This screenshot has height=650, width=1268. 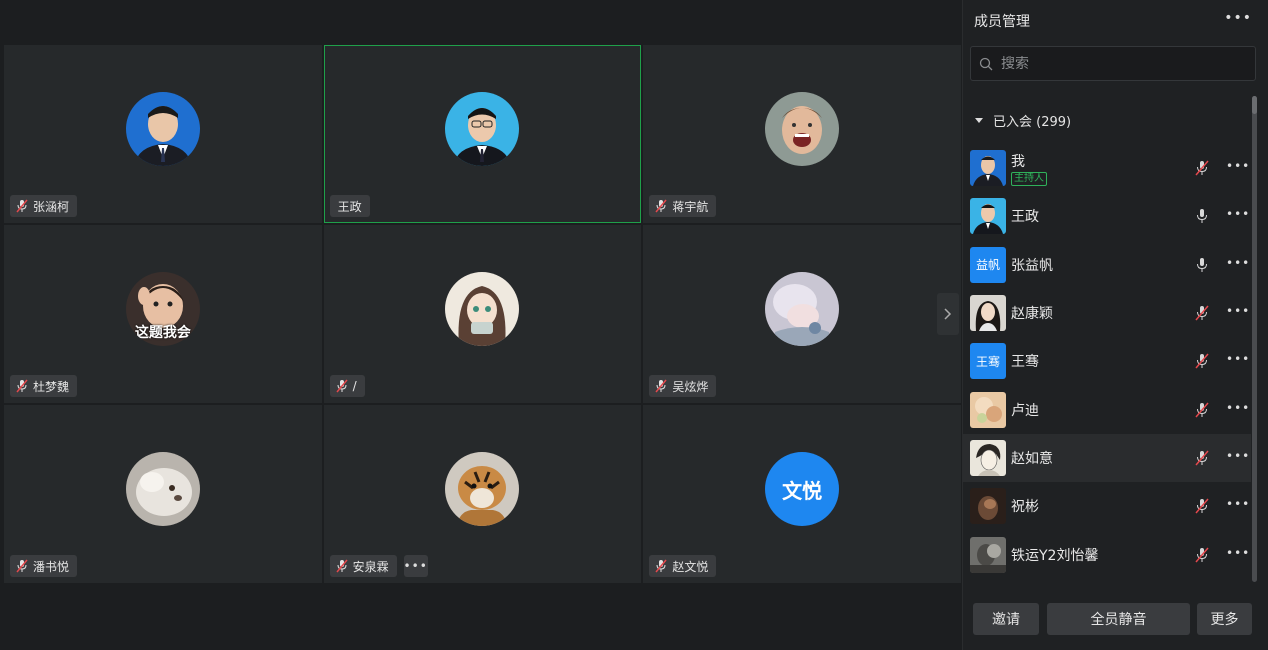 What do you see at coordinates (1121, 63) in the screenshot?
I see `search-input` at bounding box center [1121, 63].